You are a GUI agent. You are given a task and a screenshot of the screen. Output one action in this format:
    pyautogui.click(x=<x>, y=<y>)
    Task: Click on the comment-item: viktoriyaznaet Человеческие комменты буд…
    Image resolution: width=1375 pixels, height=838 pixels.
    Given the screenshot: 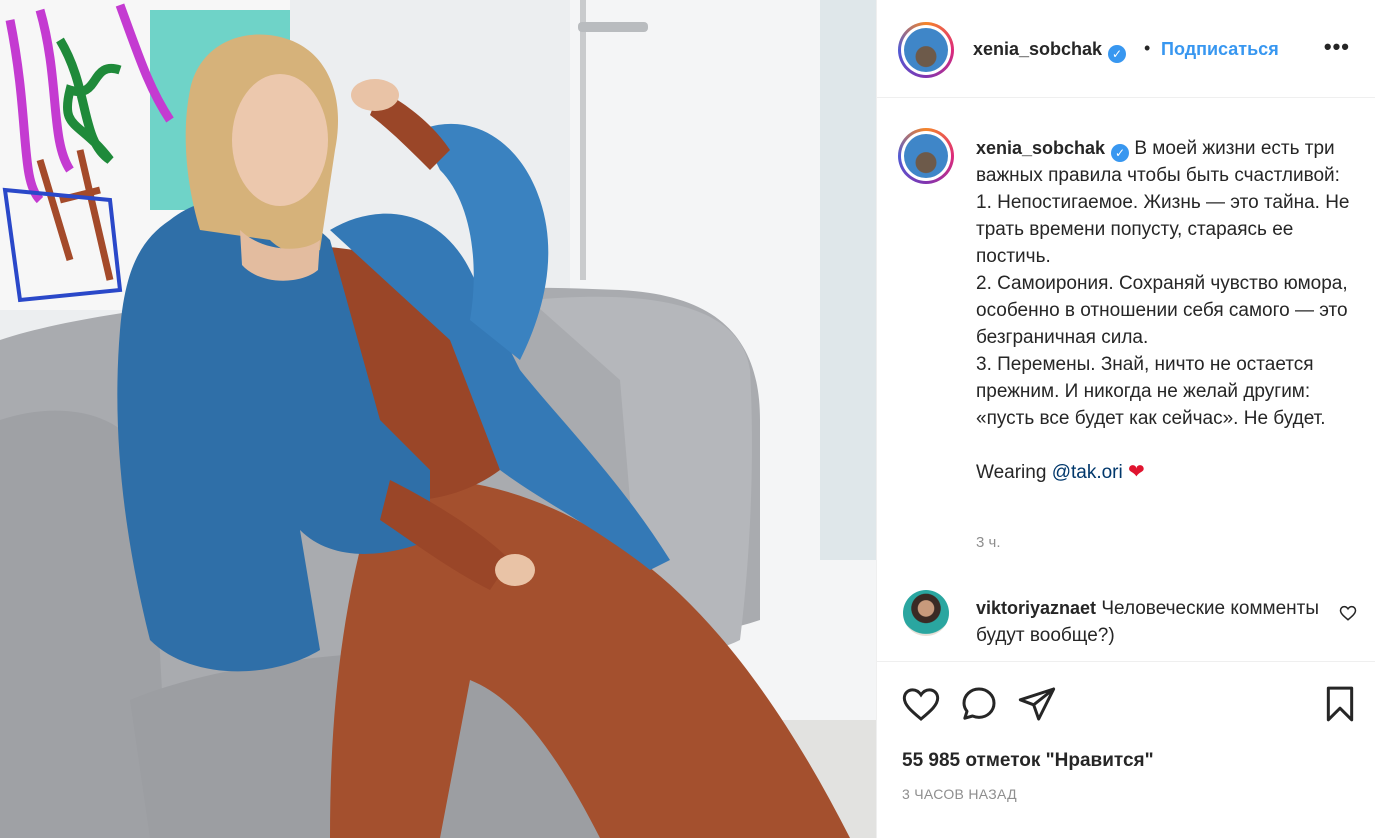 What is the action you would take?
    pyautogui.click(x=1126, y=625)
    